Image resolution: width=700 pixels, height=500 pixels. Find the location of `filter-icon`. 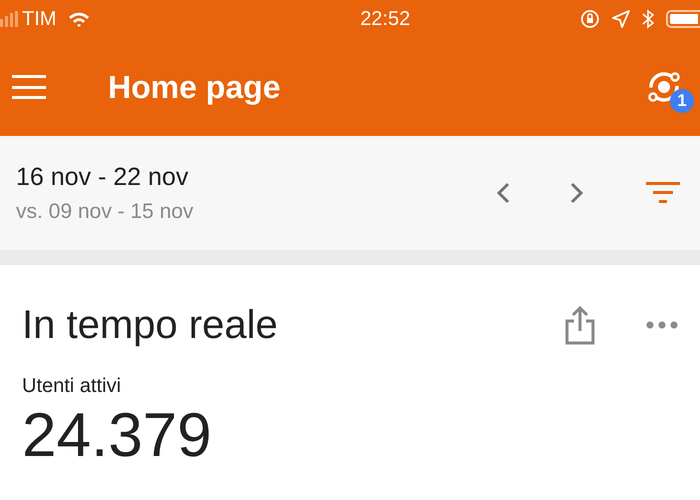

filter-icon is located at coordinates (663, 193).